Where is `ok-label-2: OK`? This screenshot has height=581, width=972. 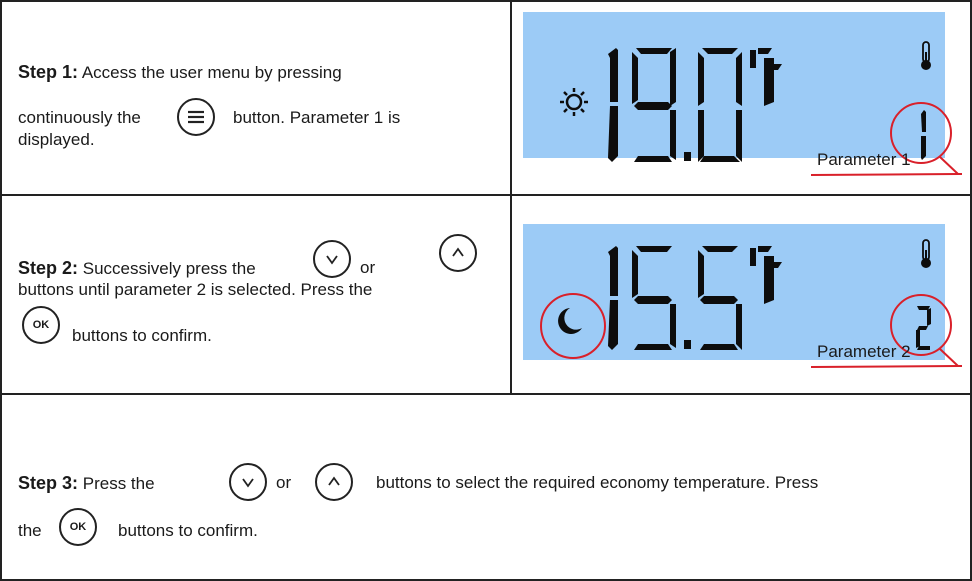 ok-label-2: OK is located at coordinates (78, 527).